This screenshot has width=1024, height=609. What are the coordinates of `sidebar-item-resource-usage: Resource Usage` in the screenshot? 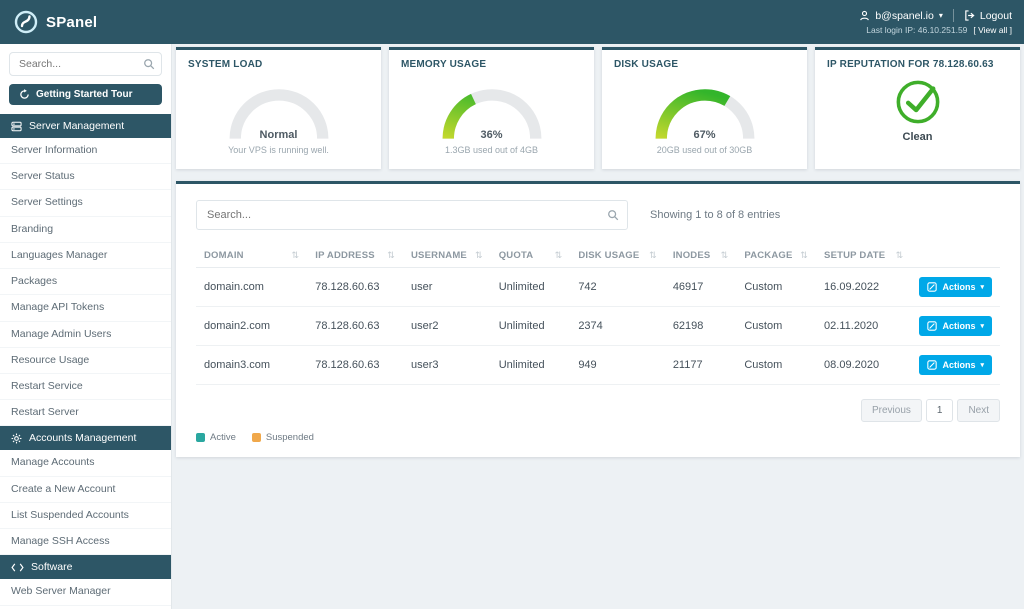 It's located at (85, 361).